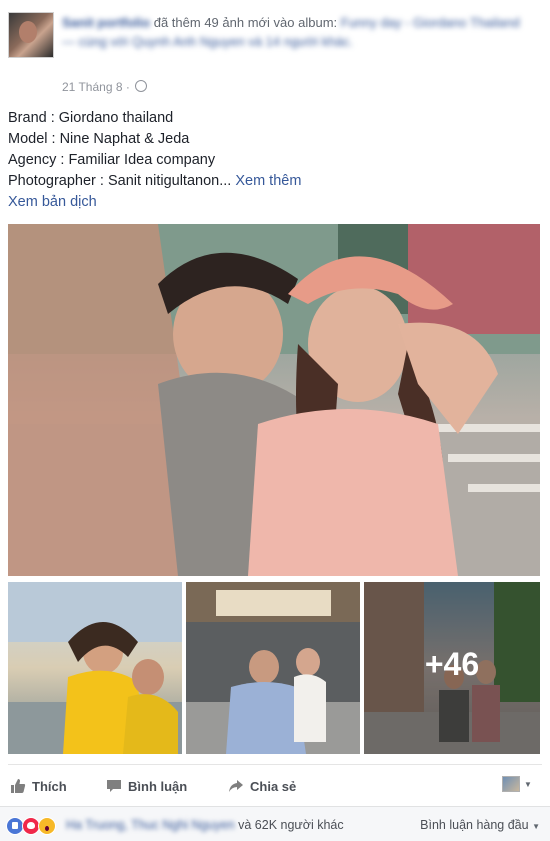  Describe the element at coordinates (31, 826) in the screenshot. I see `reaction-icons` at that location.